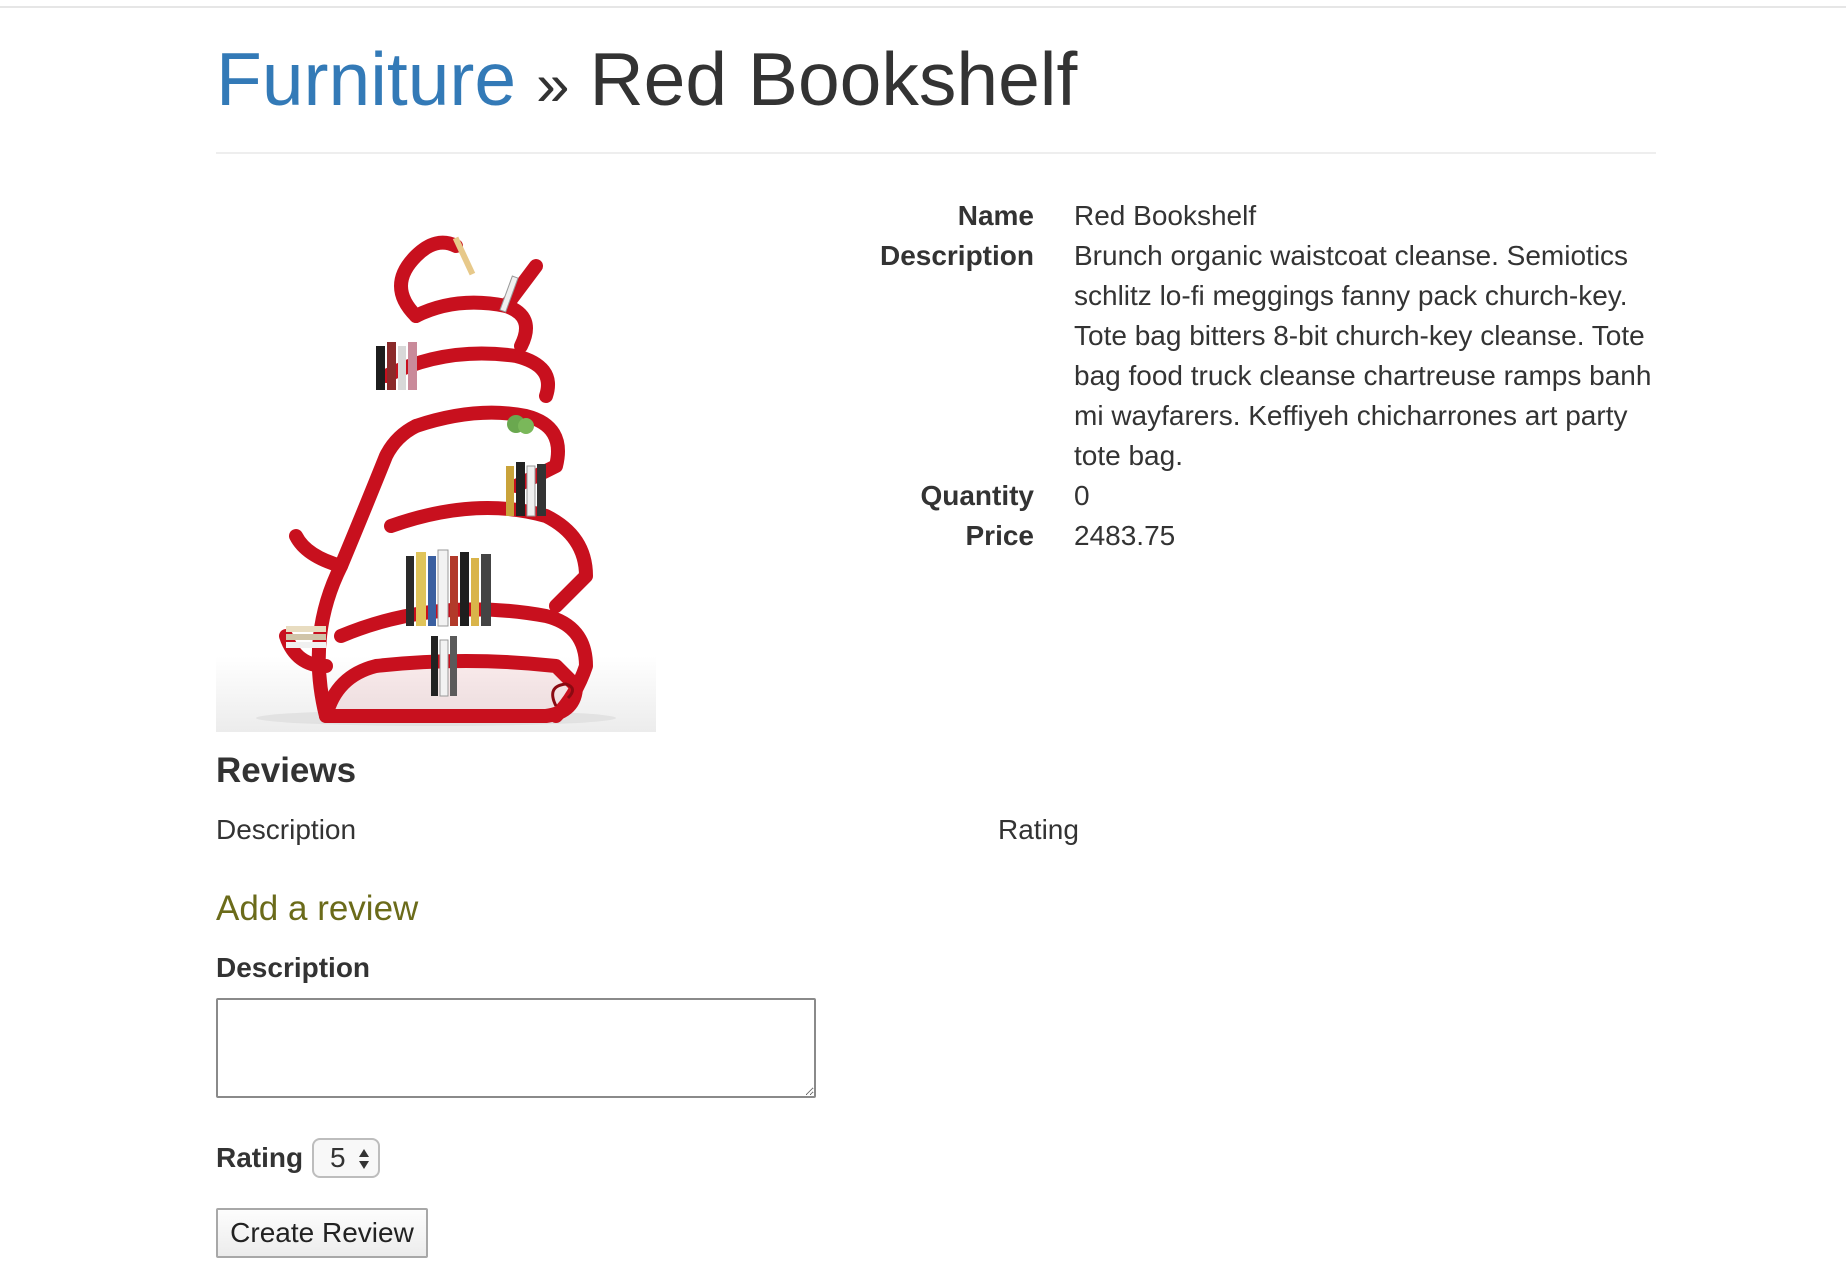  I want to click on breadcrumb-category-link: Furniture, so click(366, 79).